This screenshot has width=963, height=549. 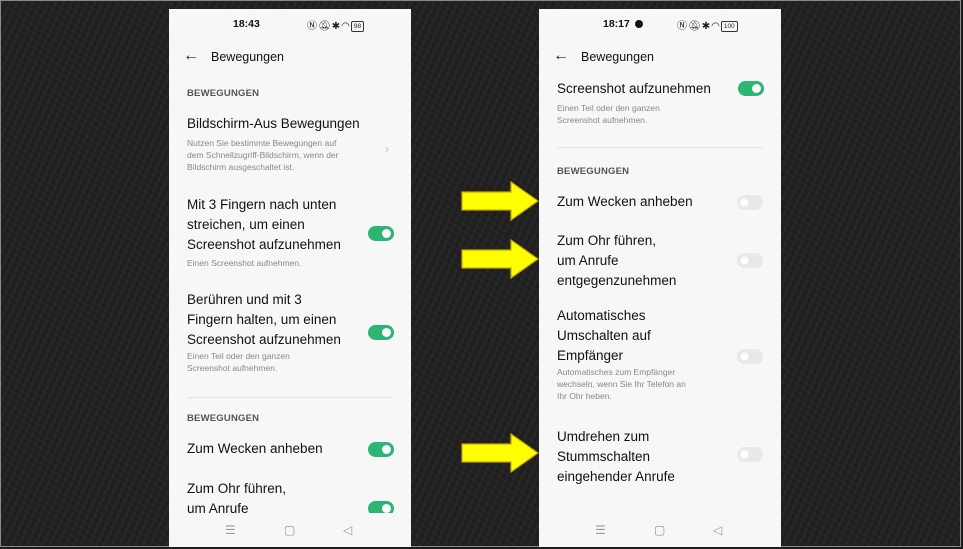 What do you see at coordinates (387, 149) in the screenshot?
I see `chevron-right-icon: ›` at bounding box center [387, 149].